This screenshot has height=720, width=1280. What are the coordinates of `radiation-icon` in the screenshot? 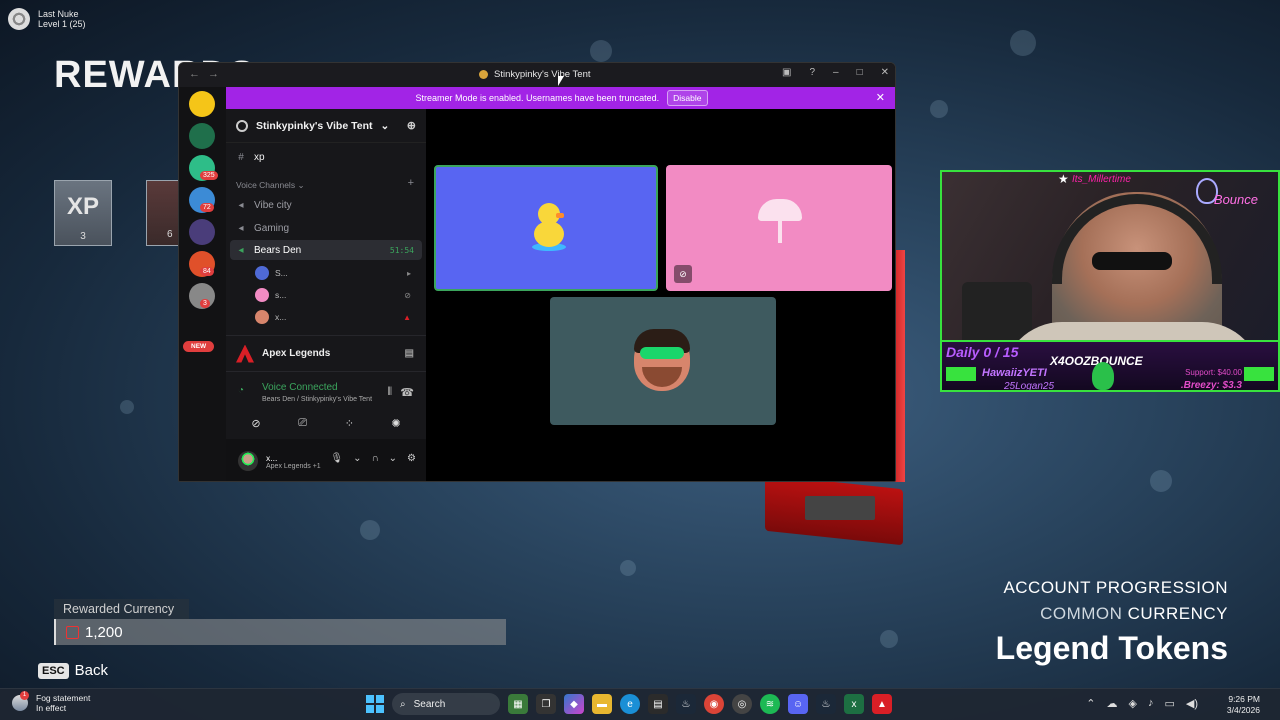 It's located at (19, 19).